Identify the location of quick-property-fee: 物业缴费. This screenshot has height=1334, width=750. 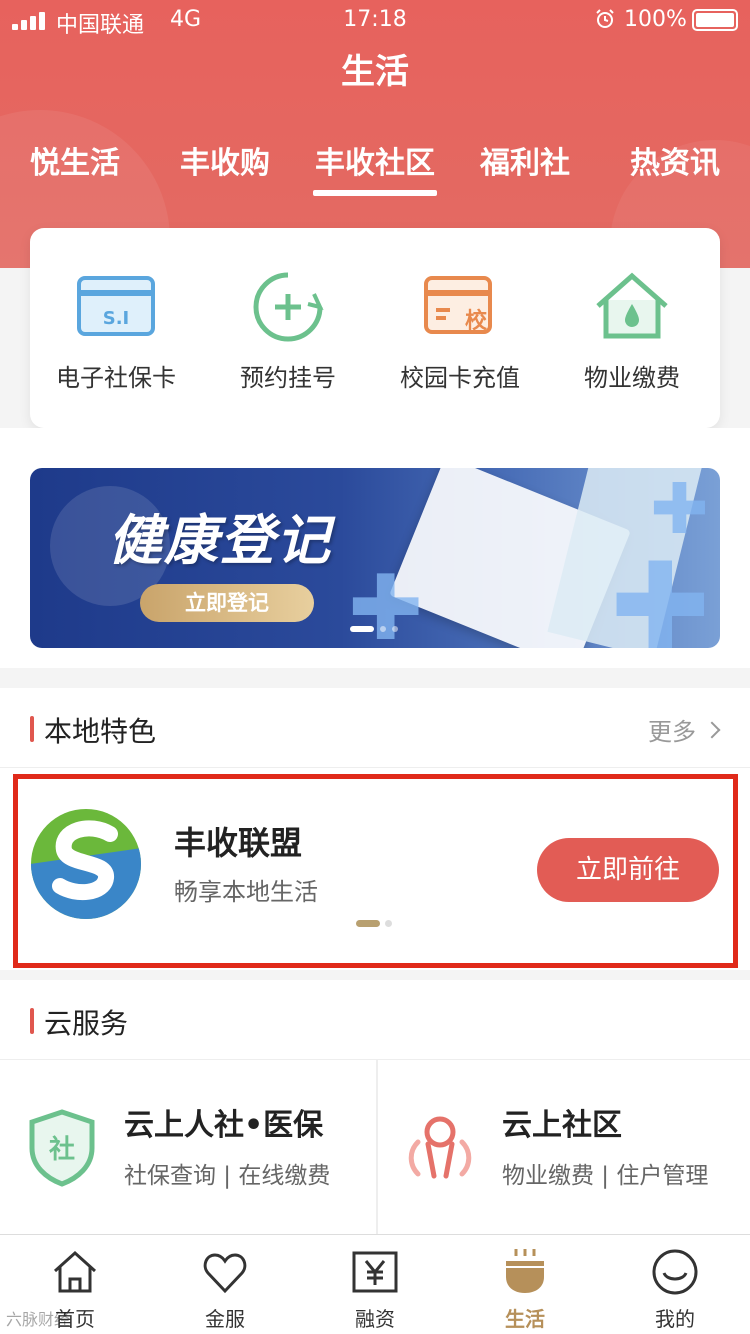
(632, 332).